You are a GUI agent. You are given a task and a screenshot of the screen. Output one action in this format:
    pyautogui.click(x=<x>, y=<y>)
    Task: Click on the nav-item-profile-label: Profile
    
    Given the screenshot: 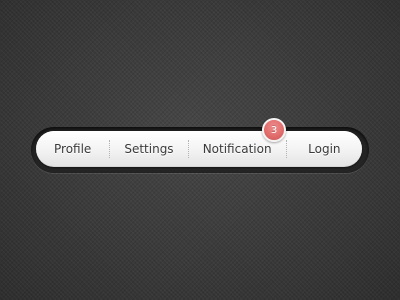 What is the action you would take?
    pyautogui.click(x=73, y=149)
    